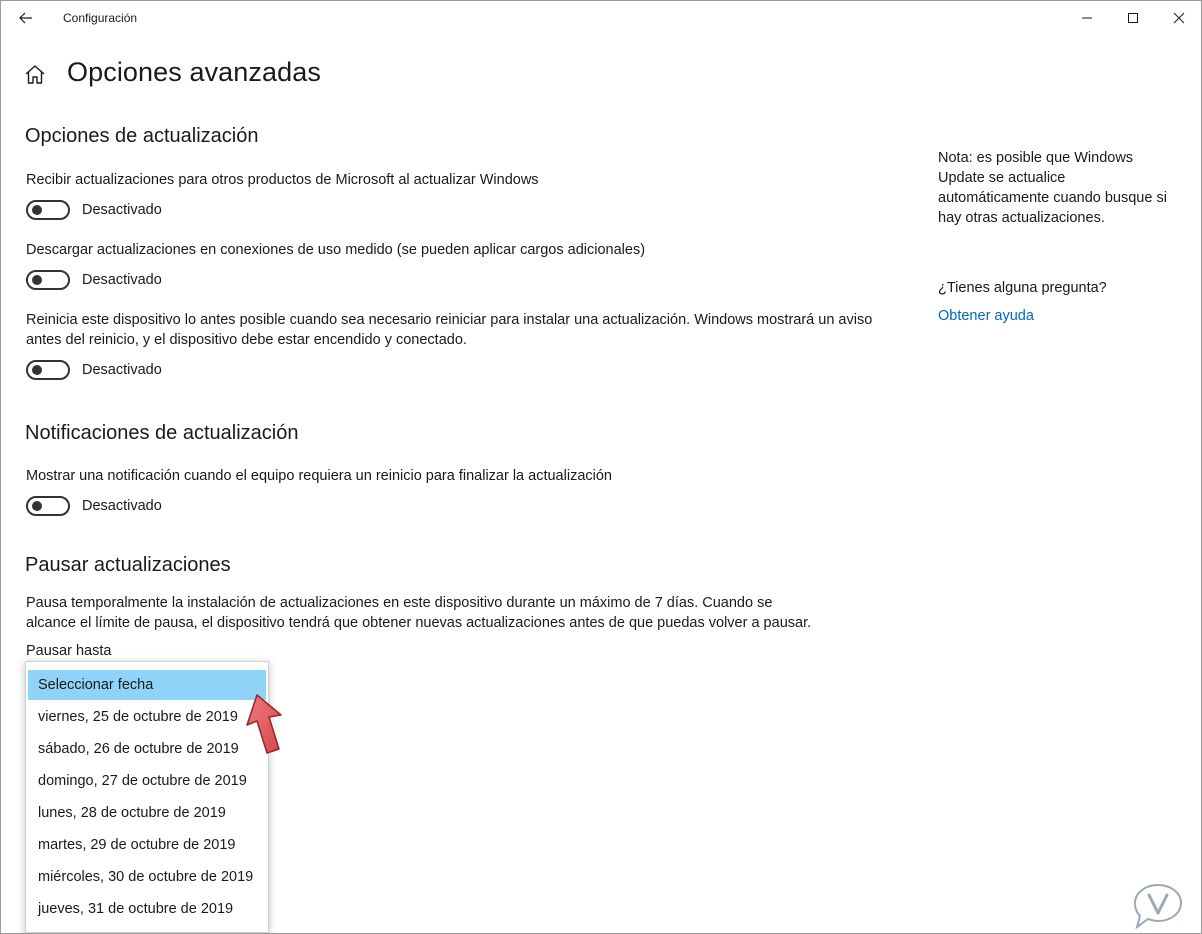 This screenshot has height=934, width=1202. What do you see at coordinates (147, 717) in the screenshot?
I see `dropdown-option-date: viernes, 25 de octubre de 2019` at bounding box center [147, 717].